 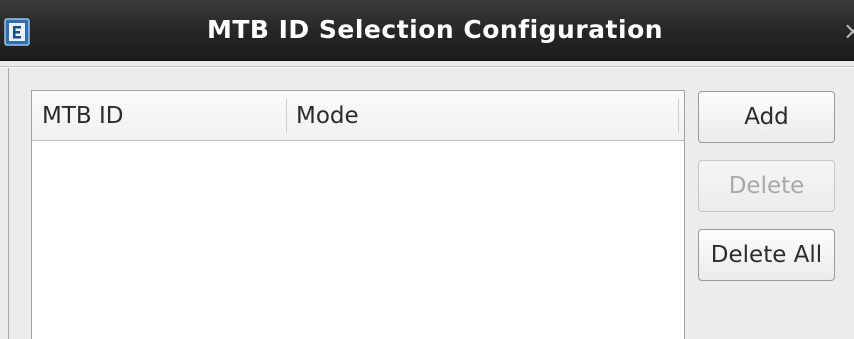 What do you see at coordinates (82, 116) in the screenshot?
I see `column-header-mtb-id: MTB ID` at bounding box center [82, 116].